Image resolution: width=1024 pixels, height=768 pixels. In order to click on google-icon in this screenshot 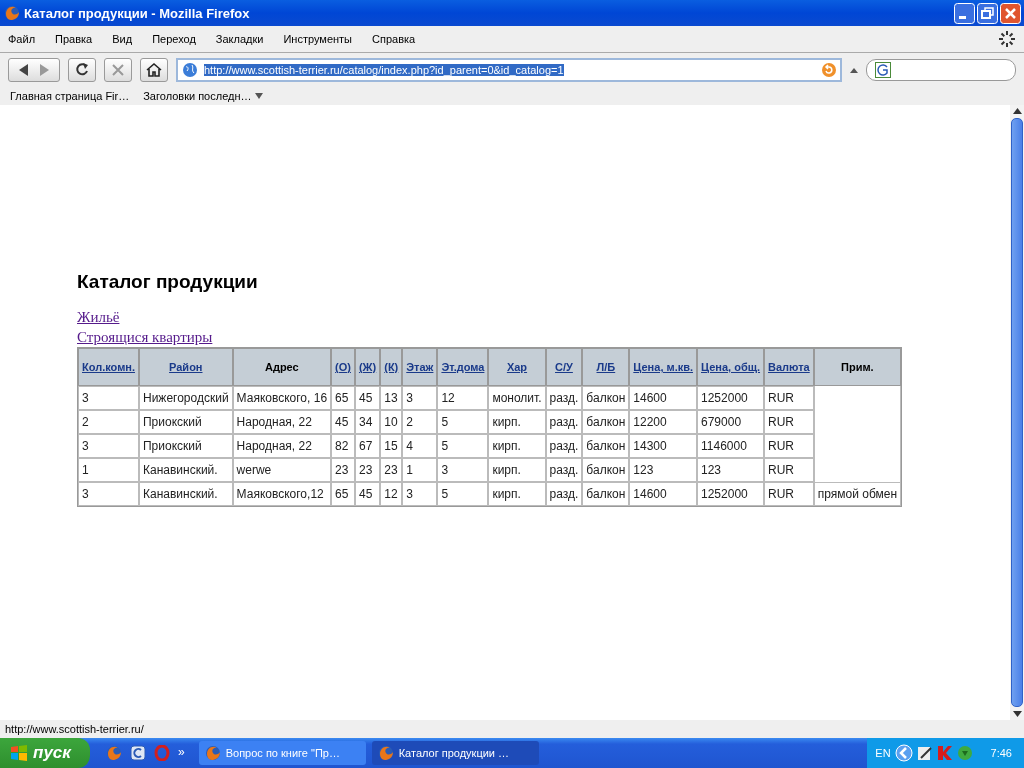, I will do `click(883, 70)`.